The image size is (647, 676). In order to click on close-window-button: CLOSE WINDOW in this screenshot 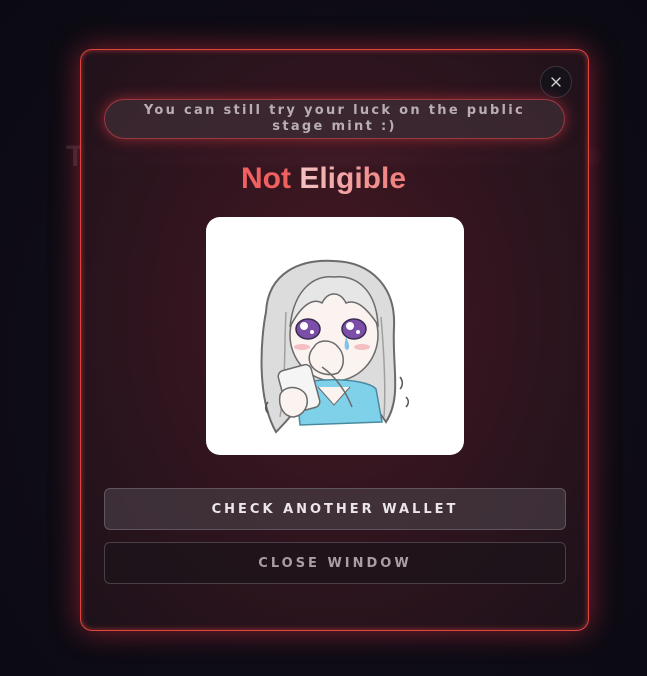, I will do `click(335, 563)`.